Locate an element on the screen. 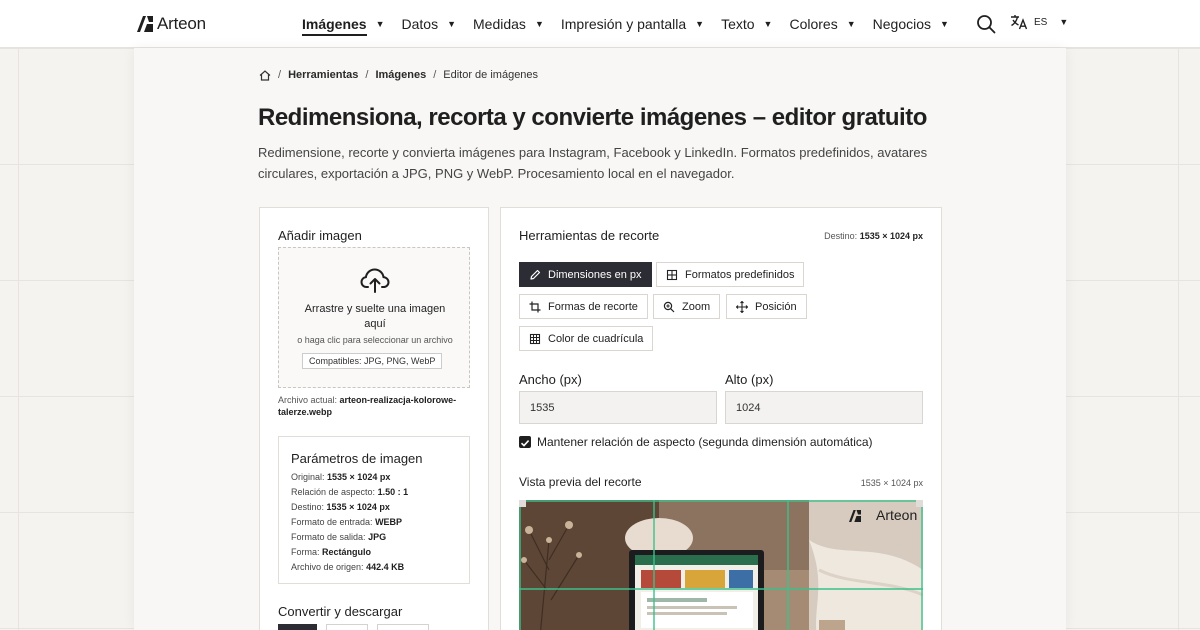 This screenshot has height=630, width=1200. destination-info: Destino: 1535 × 1024 px is located at coordinates (873, 236).